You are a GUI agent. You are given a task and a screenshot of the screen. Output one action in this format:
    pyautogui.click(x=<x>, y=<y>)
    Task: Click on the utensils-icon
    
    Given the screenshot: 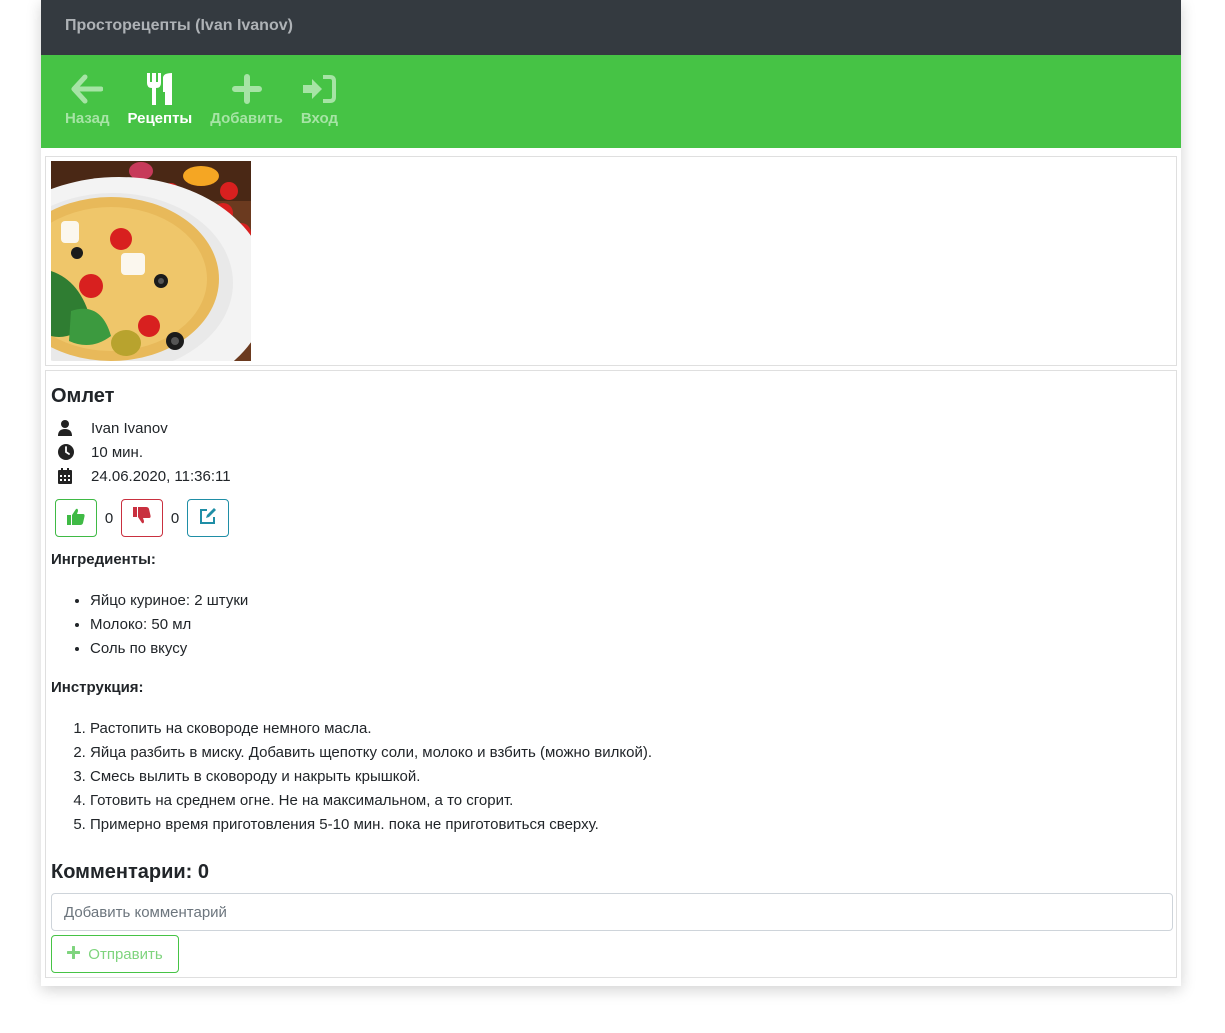 What is the action you would take?
    pyautogui.click(x=160, y=89)
    